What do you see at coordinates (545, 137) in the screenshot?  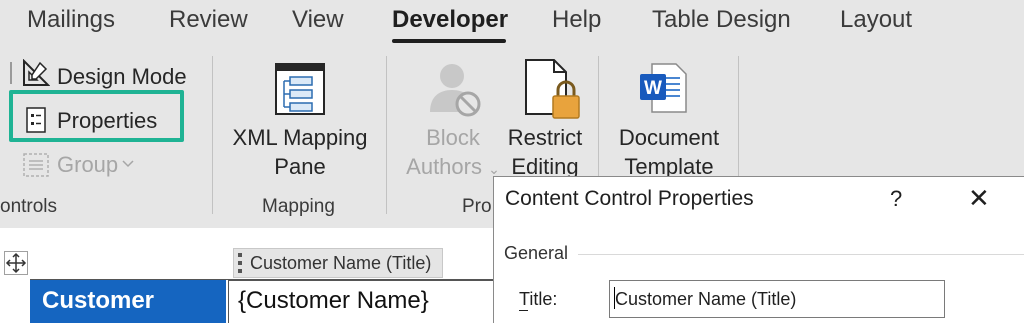 I see `restrict-editing-label-line1: Restrict` at bounding box center [545, 137].